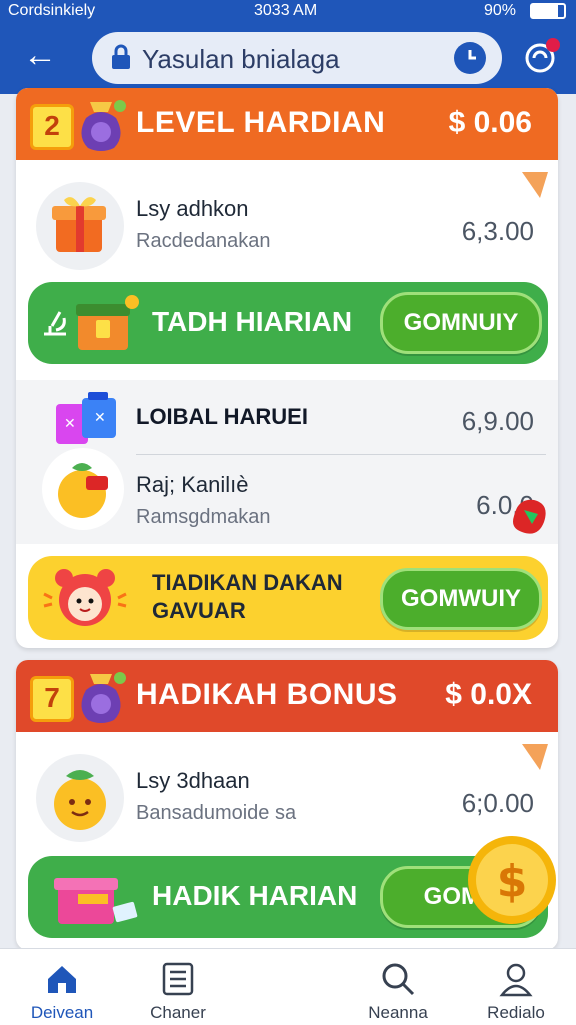 The height and width of the screenshot is (1025, 576). I want to click on notification-icon, so click(542, 56).